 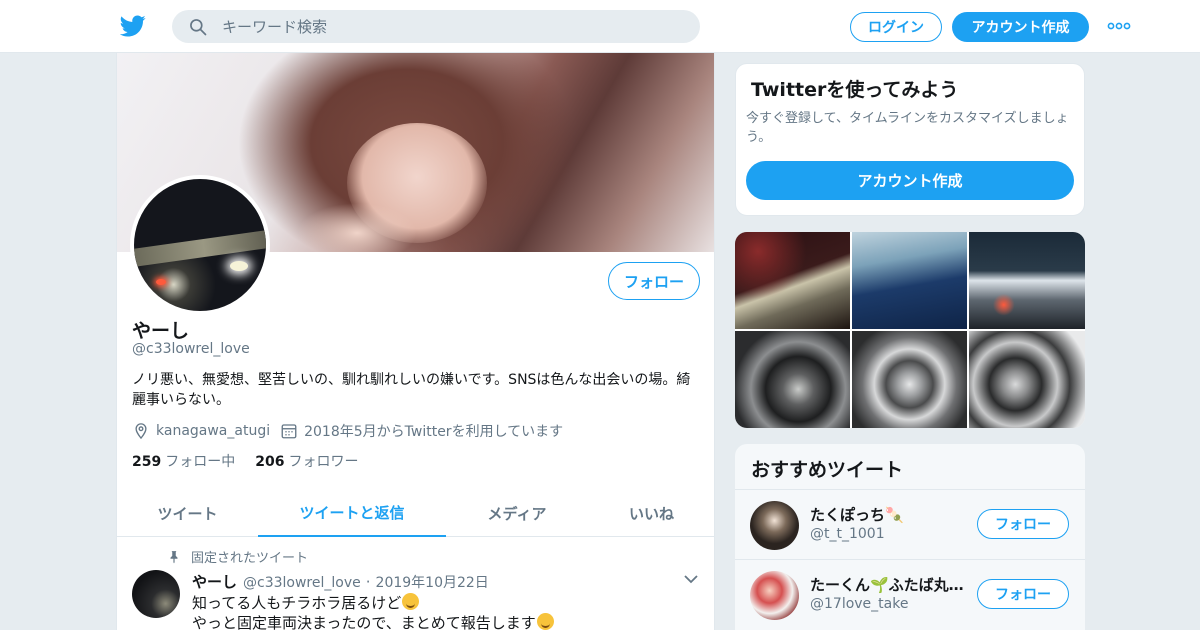 I want to click on profile-avatar, so click(x=200, y=245).